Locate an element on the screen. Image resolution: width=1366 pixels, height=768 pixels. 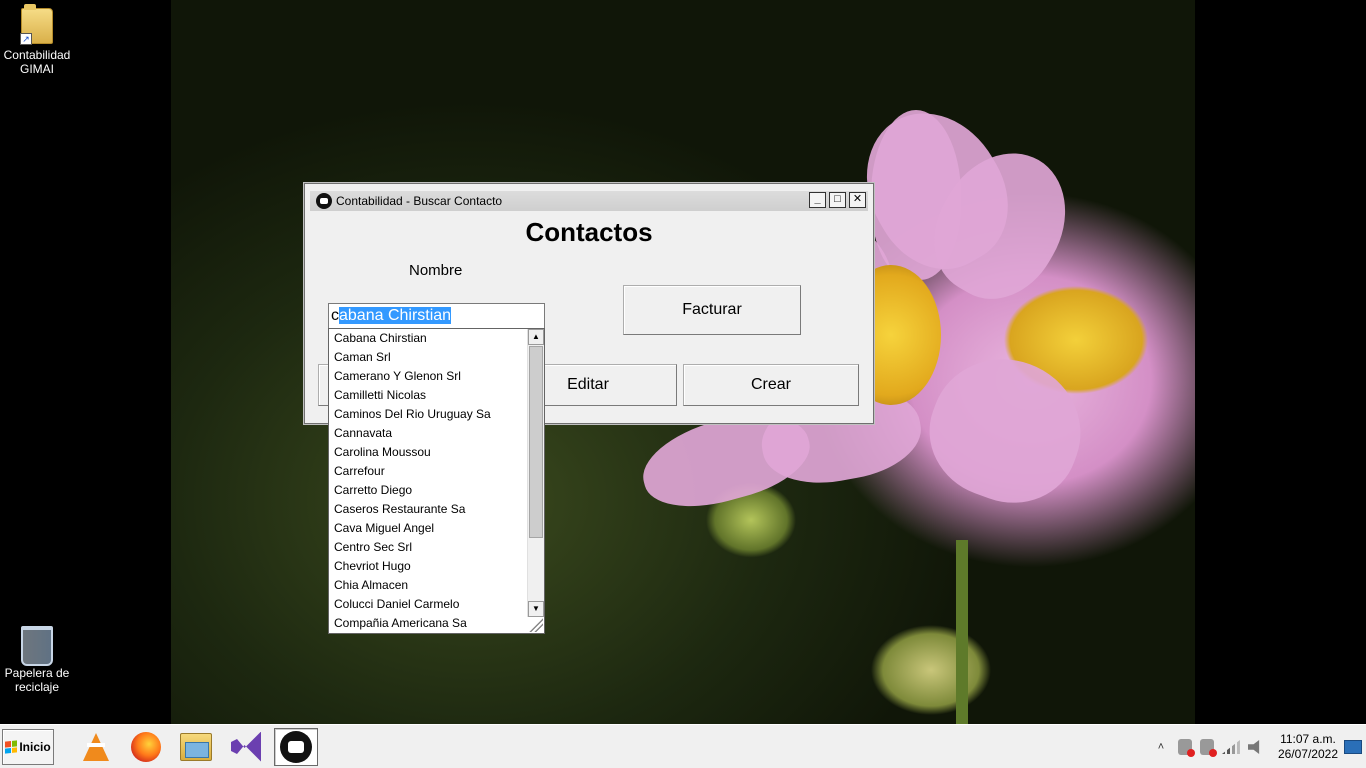
list-item: Caman Srl is located at coordinates (436, 357).